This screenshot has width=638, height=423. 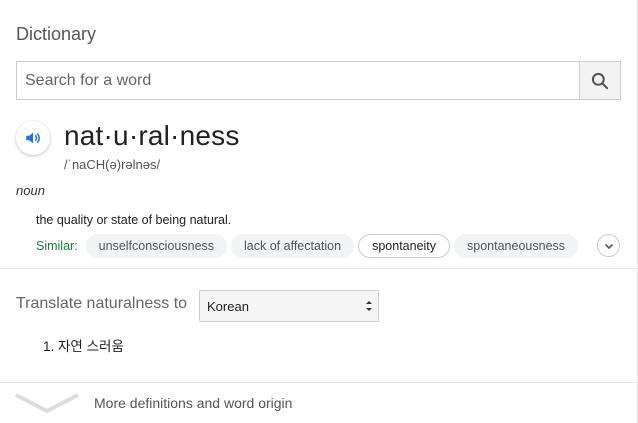 What do you see at coordinates (83, 346) in the screenshot?
I see `translation-result: 1. 자연 스러움` at bounding box center [83, 346].